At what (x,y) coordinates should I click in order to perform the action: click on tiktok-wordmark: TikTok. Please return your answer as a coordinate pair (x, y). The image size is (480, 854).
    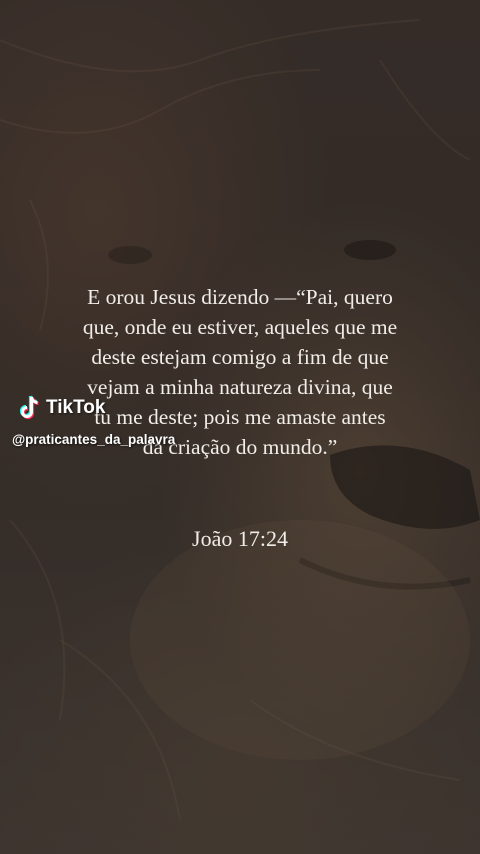
    Looking at the image, I should click on (76, 407).